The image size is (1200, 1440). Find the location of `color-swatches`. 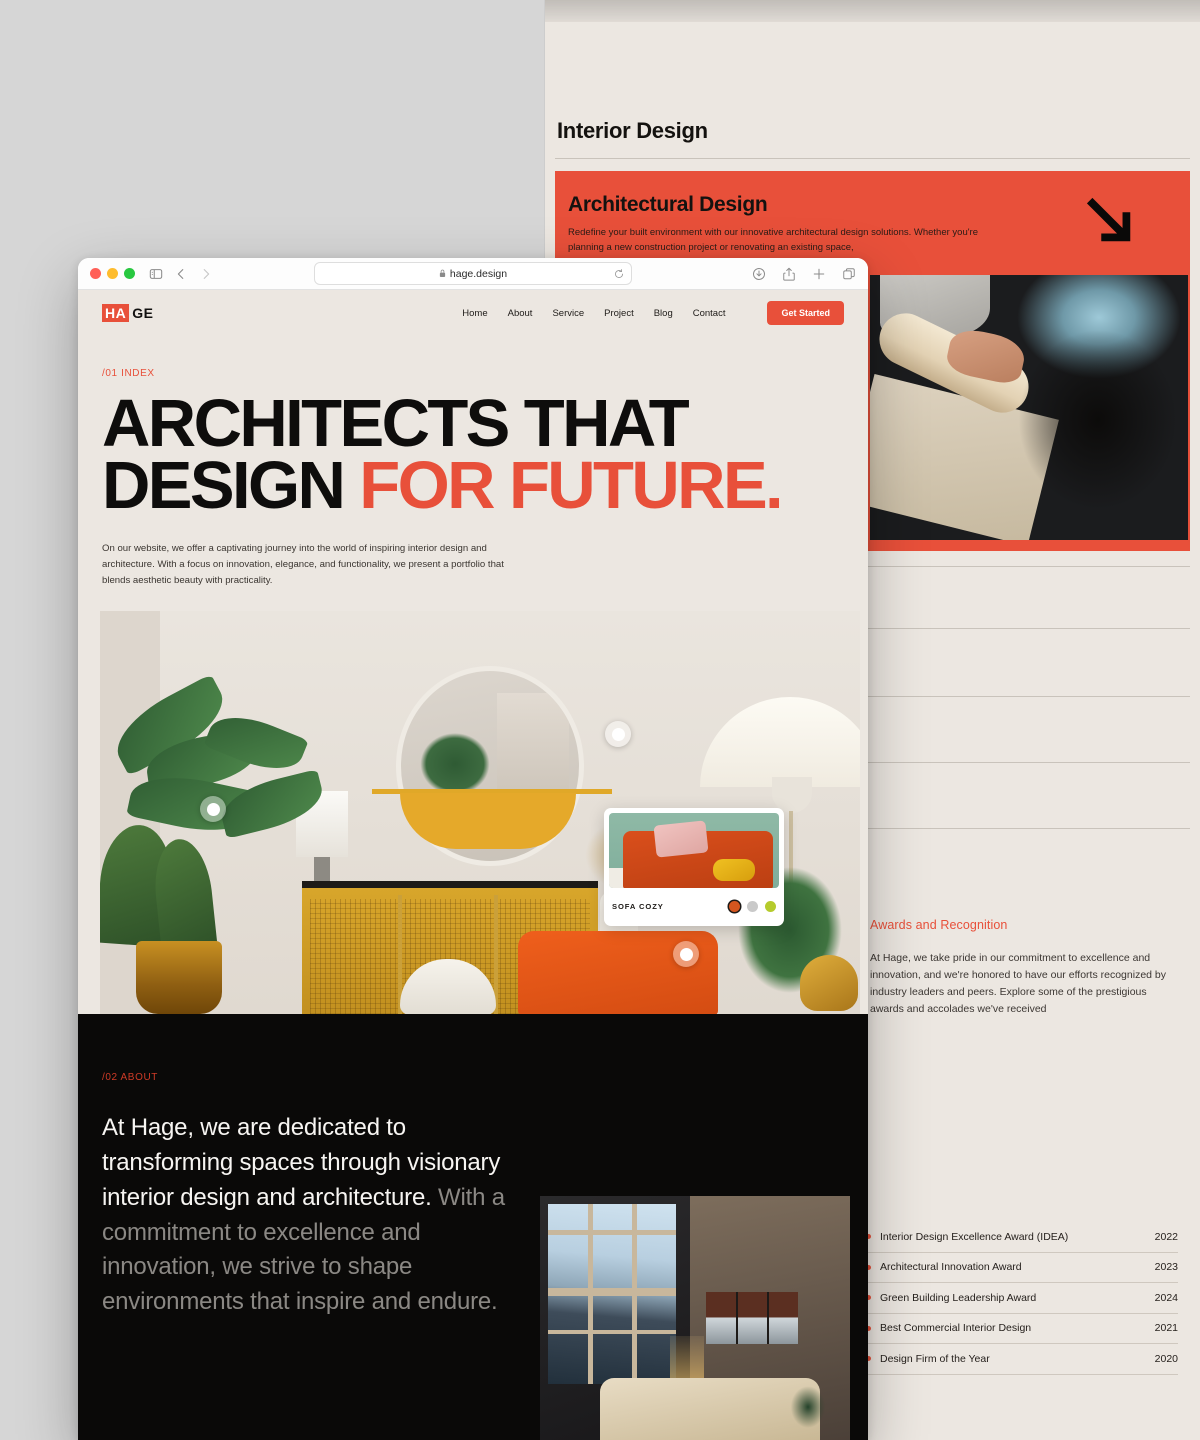

color-swatches is located at coordinates (752, 906).